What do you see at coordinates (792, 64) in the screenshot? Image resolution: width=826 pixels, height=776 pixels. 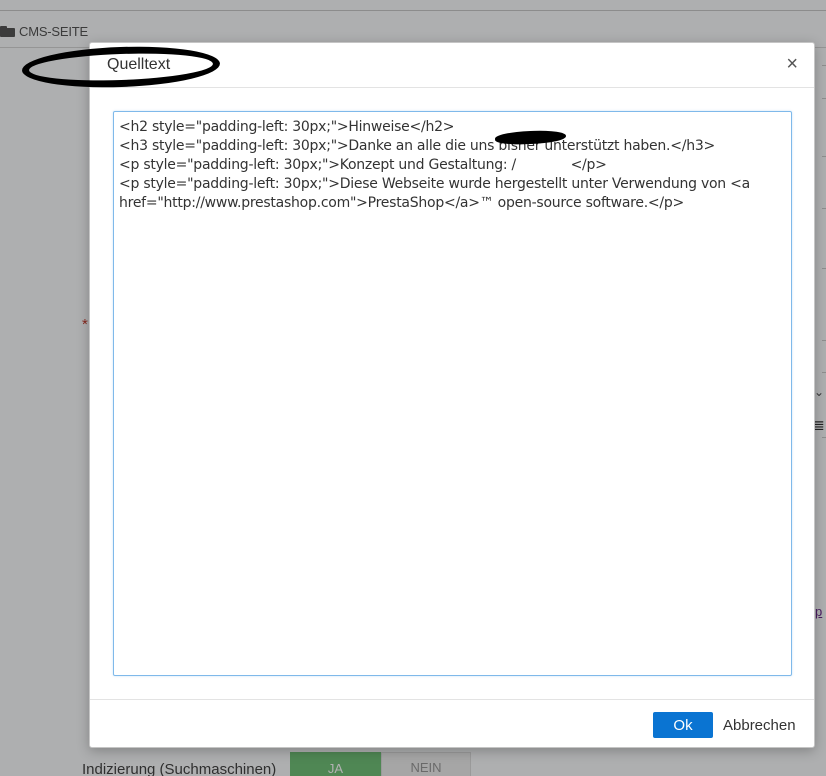 I see `close-icon: ×` at bounding box center [792, 64].